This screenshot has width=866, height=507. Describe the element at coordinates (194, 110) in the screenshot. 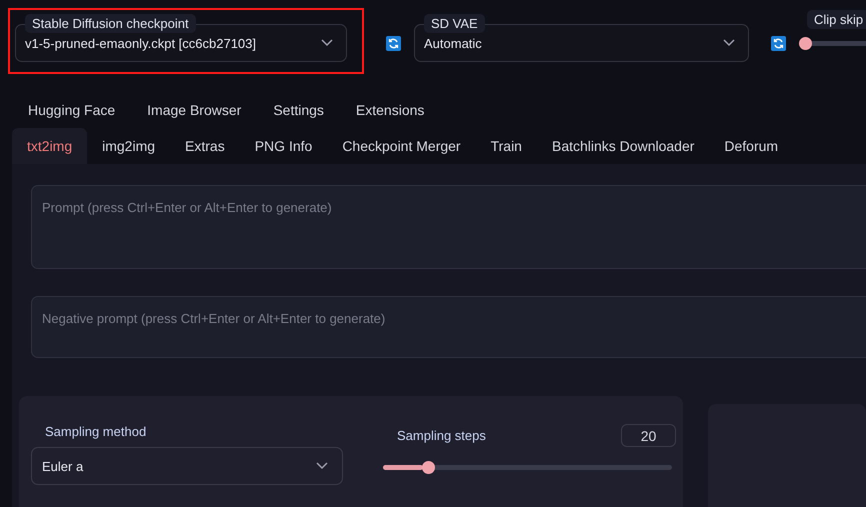

I see `tab: Image Browser` at that location.